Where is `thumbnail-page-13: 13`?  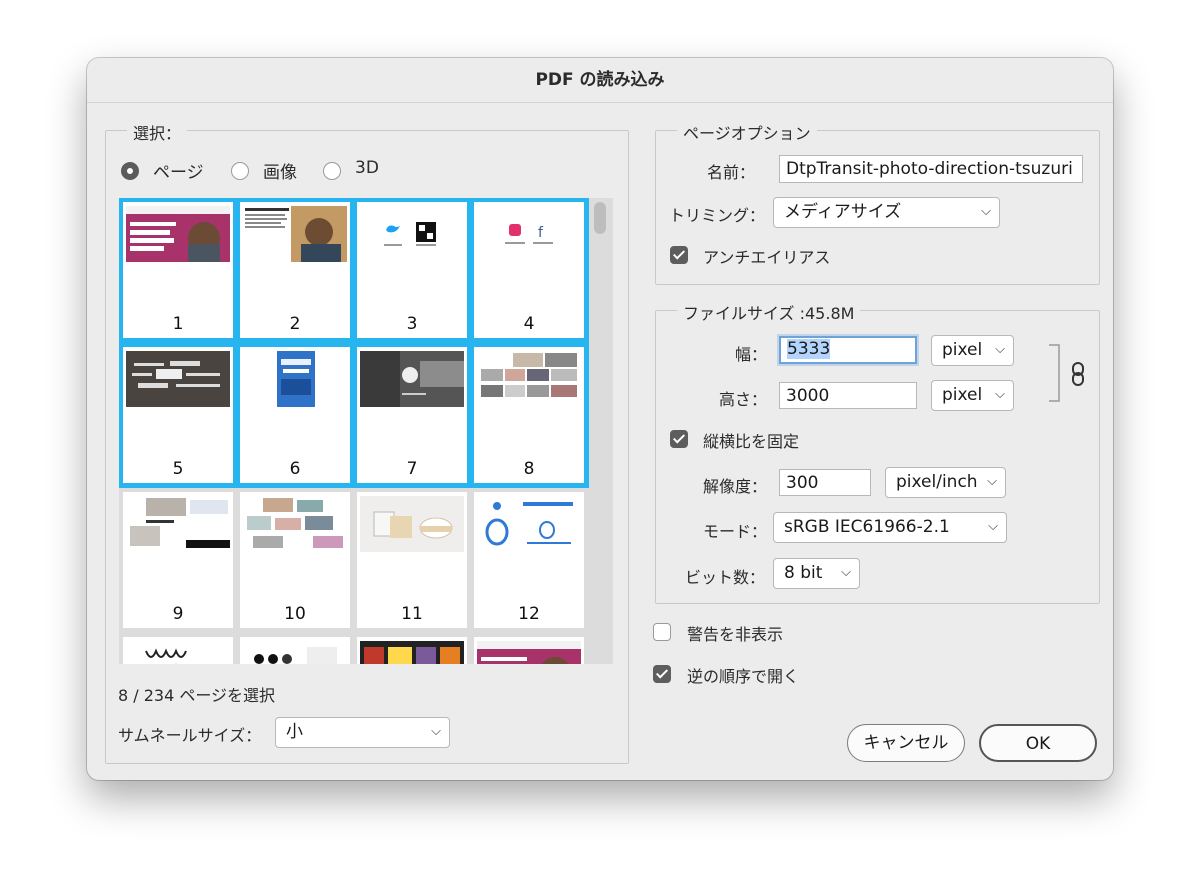 thumbnail-page-13: 13 is located at coordinates (178, 650).